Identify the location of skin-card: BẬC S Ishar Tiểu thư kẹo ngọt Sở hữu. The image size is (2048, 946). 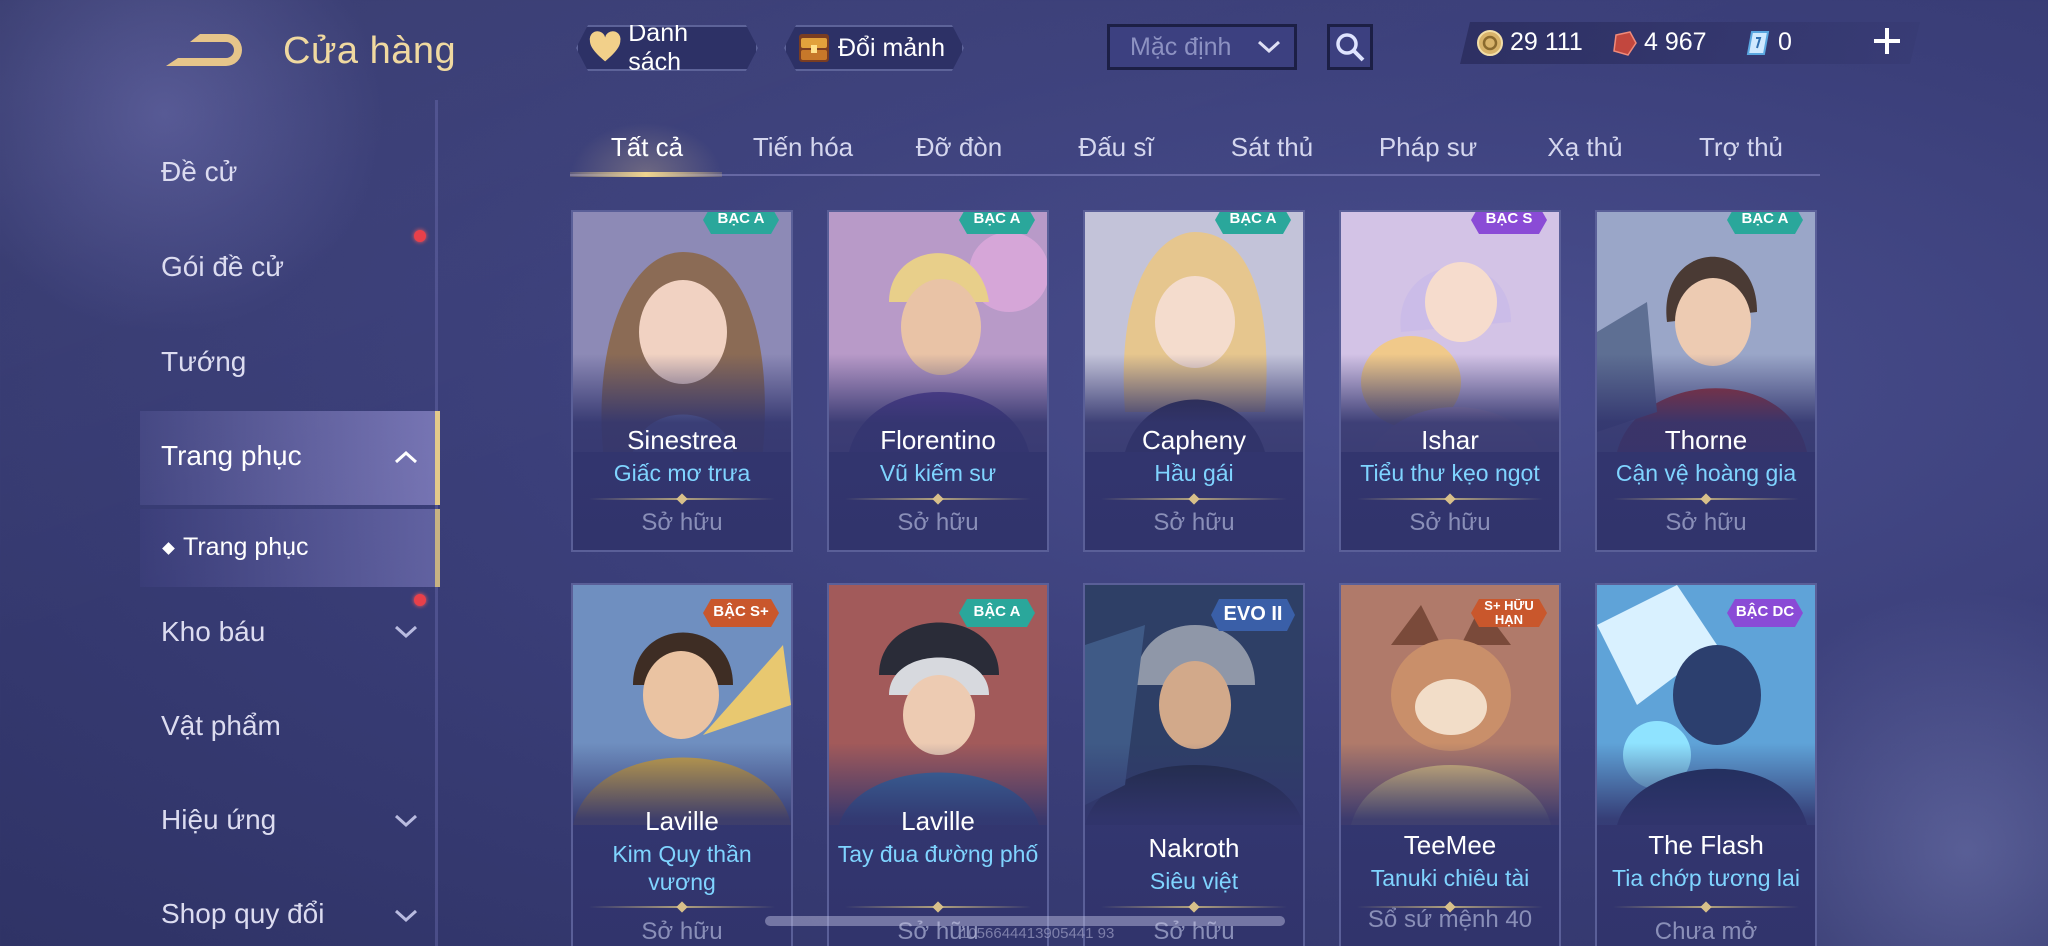
(1450, 381).